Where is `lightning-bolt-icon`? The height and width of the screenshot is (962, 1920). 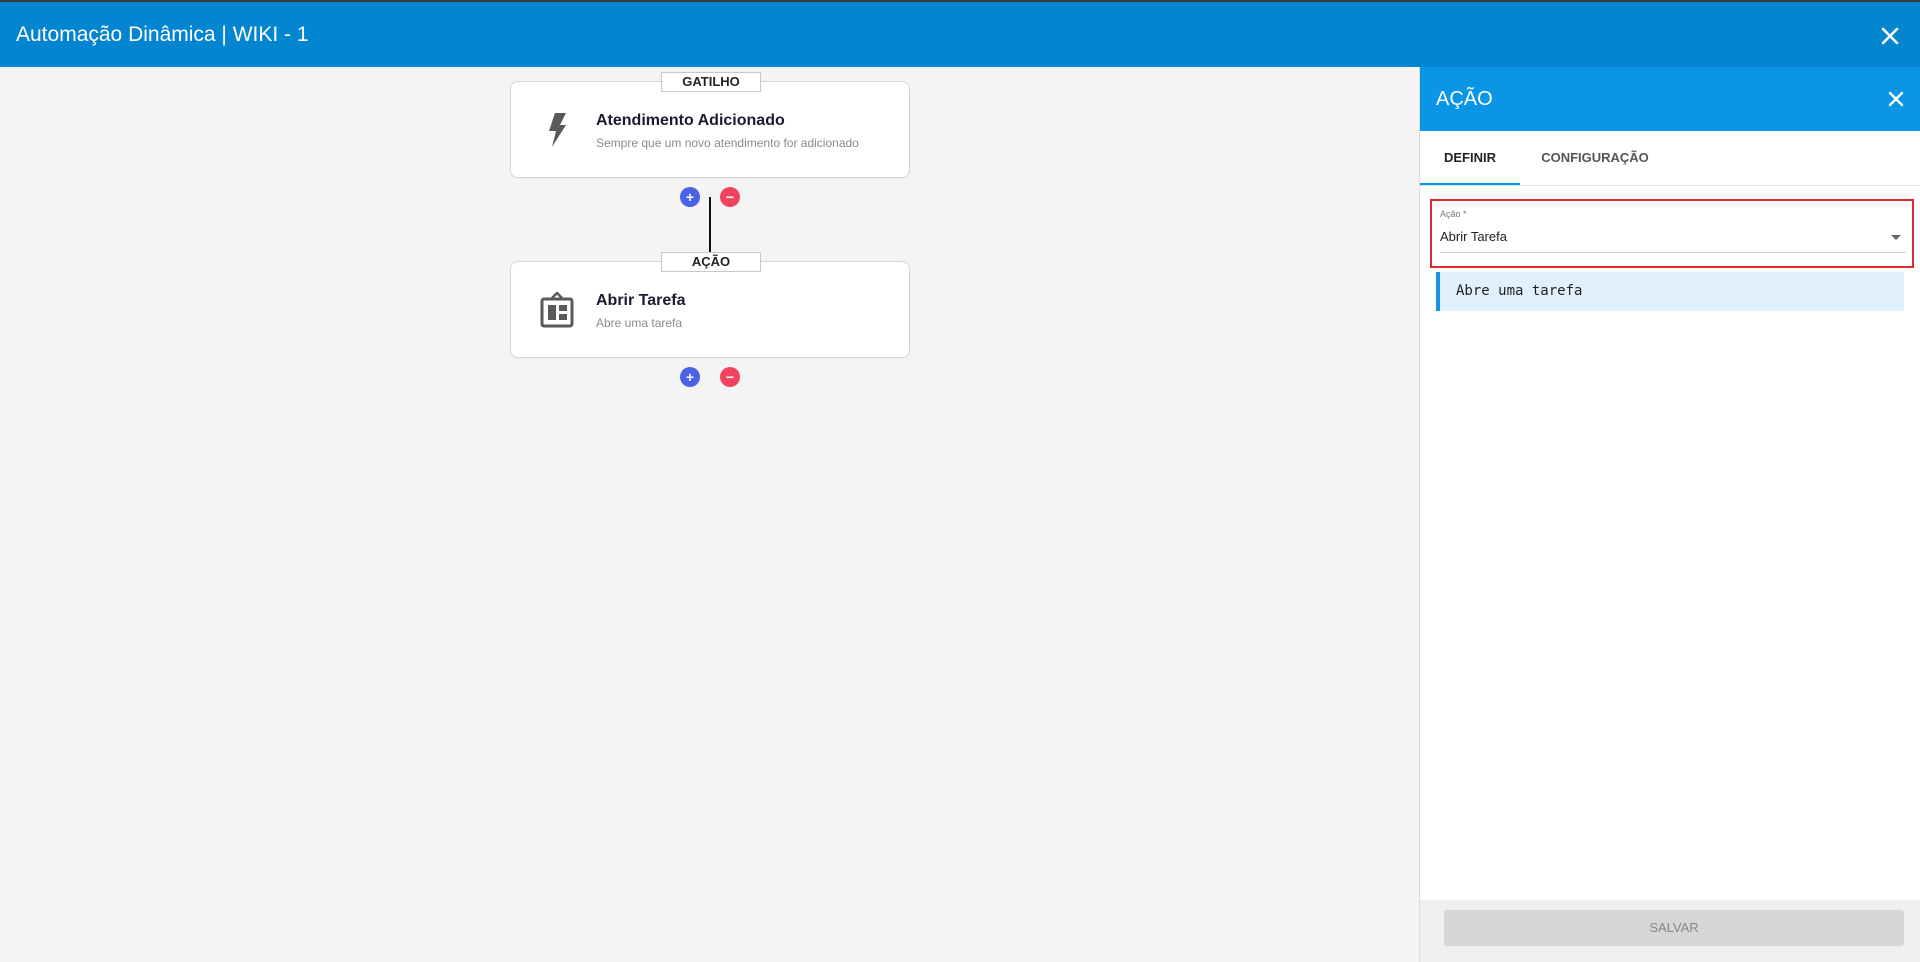
lightning-bolt-icon is located at coordinates (557, 130).